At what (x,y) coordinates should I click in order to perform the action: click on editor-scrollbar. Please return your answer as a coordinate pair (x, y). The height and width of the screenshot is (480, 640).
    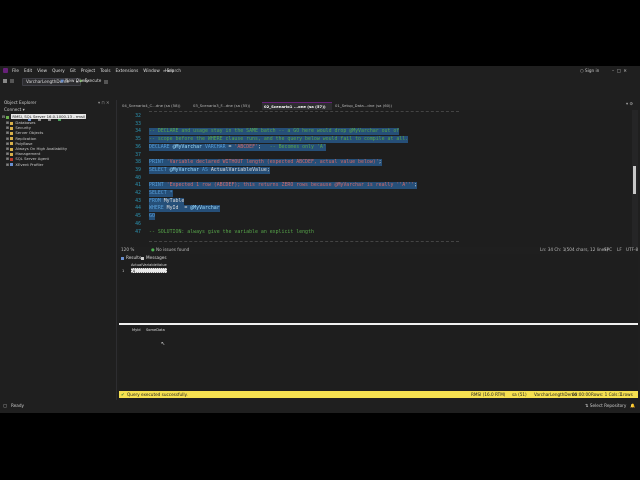
    Looking at the image, I should click on (635, 178).